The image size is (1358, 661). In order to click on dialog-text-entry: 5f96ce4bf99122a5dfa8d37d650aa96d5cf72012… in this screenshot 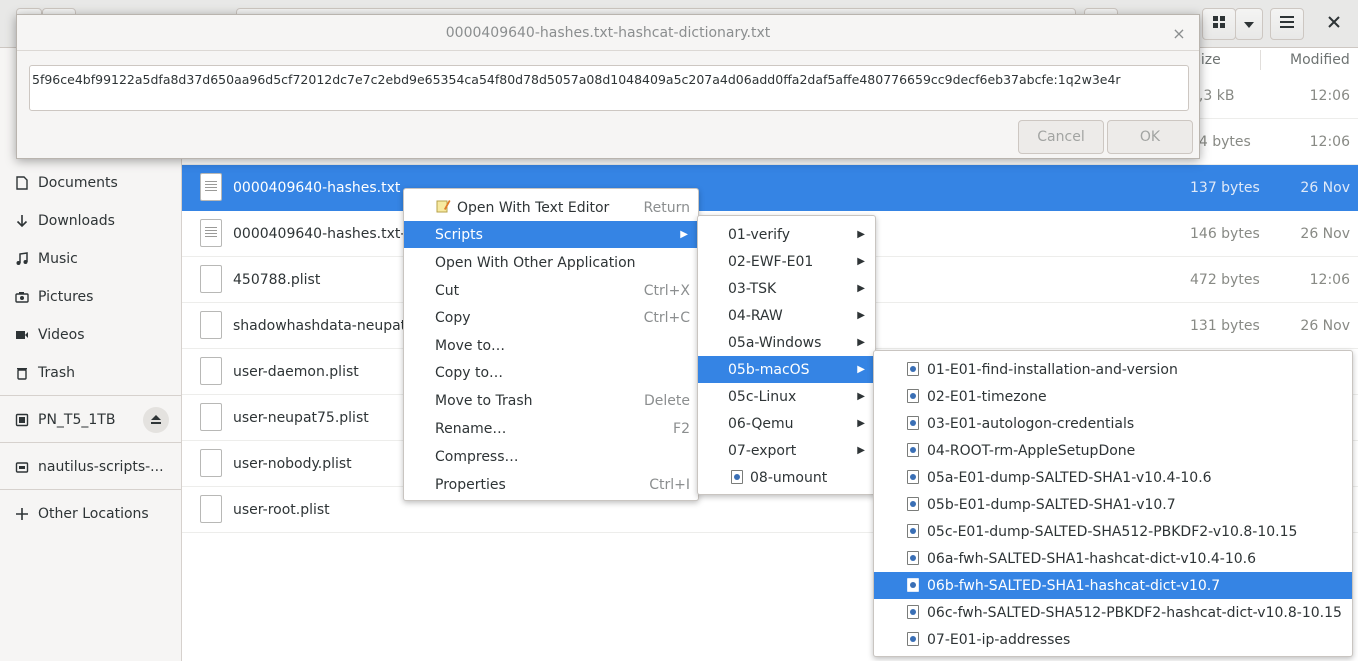, I will do `click(609, 88)`.